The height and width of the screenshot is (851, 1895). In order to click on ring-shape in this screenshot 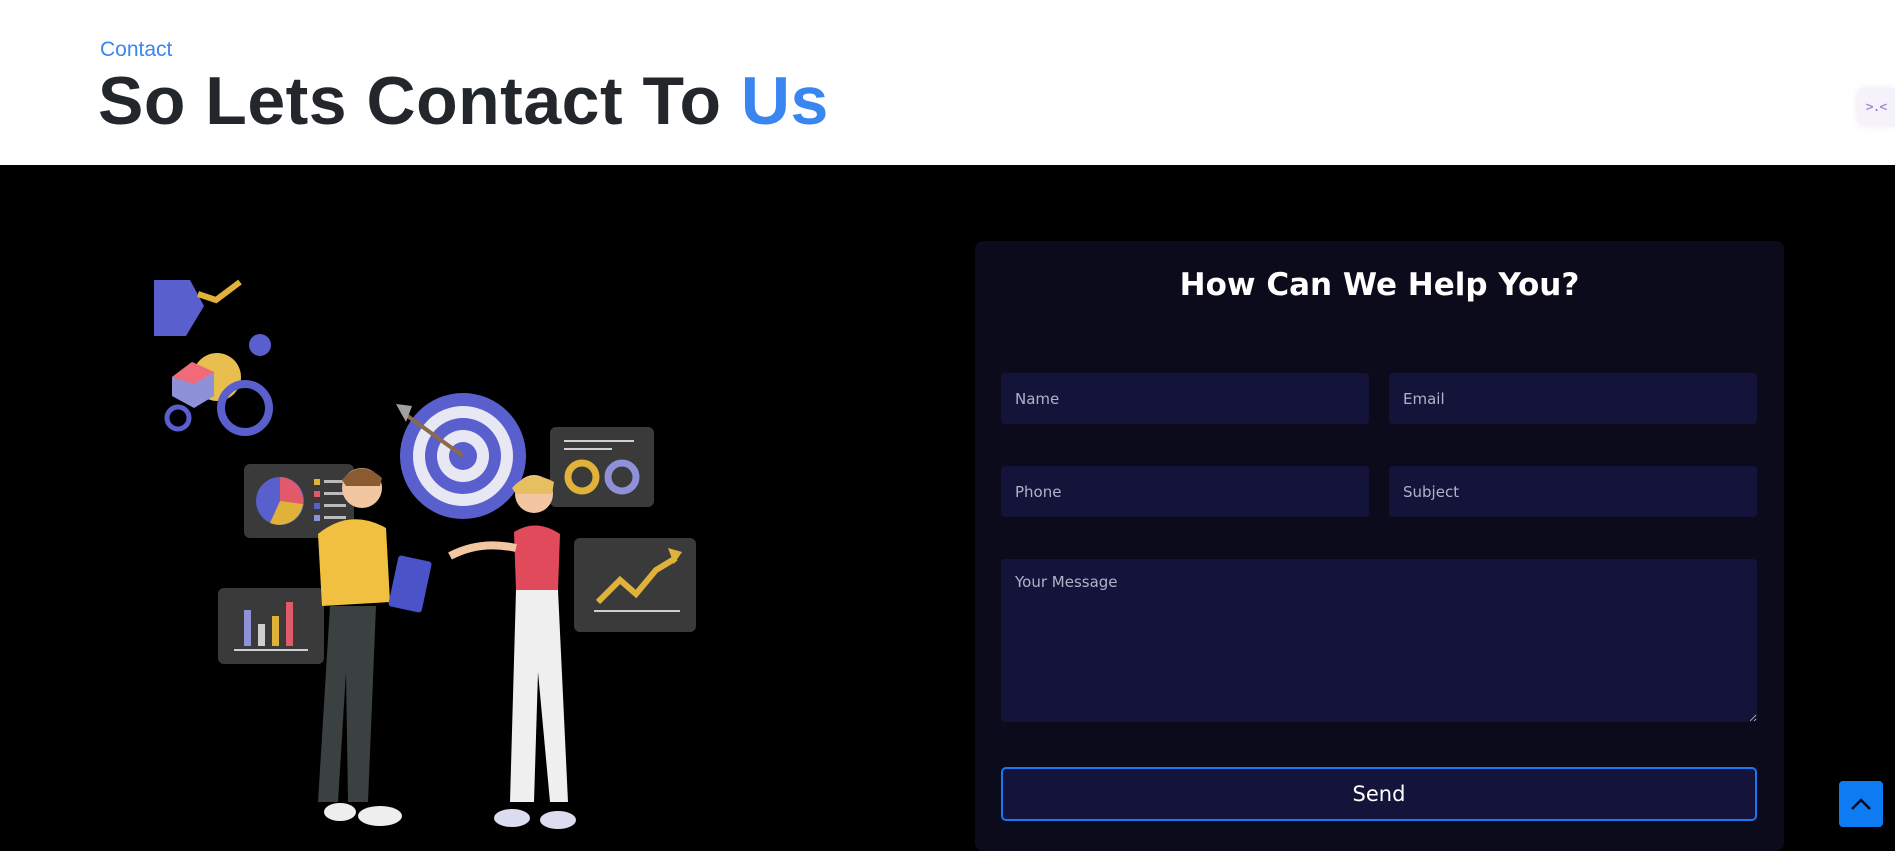, I will do `click(245, 408)`.